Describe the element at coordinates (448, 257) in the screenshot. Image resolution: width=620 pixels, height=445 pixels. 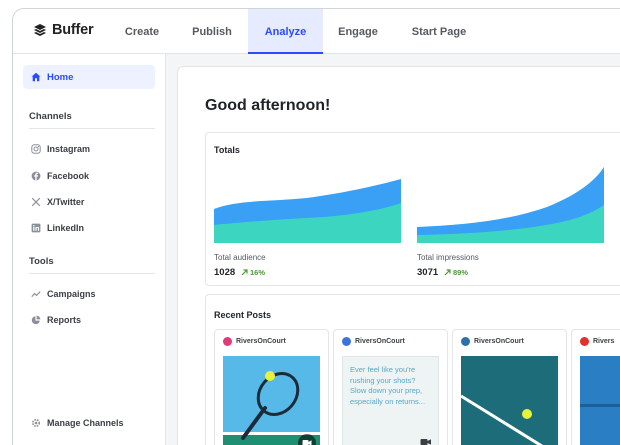
I see `metric-label: Total impressions` at that location.